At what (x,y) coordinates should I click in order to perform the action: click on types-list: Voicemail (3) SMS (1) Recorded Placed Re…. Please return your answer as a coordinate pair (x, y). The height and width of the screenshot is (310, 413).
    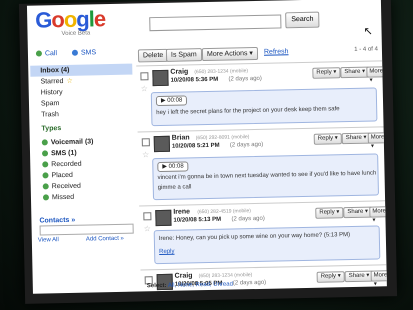
    Looking at the image, I should click on (83, 170).